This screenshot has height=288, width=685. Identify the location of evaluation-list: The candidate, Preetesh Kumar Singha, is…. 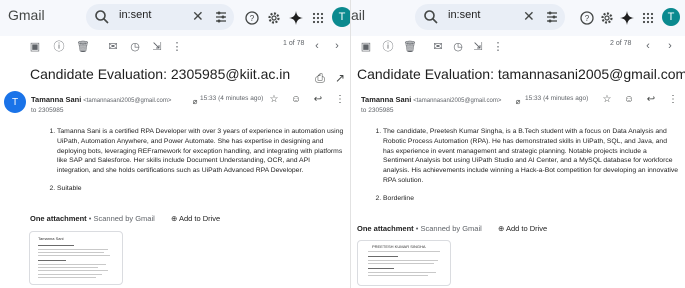
(531, 169).